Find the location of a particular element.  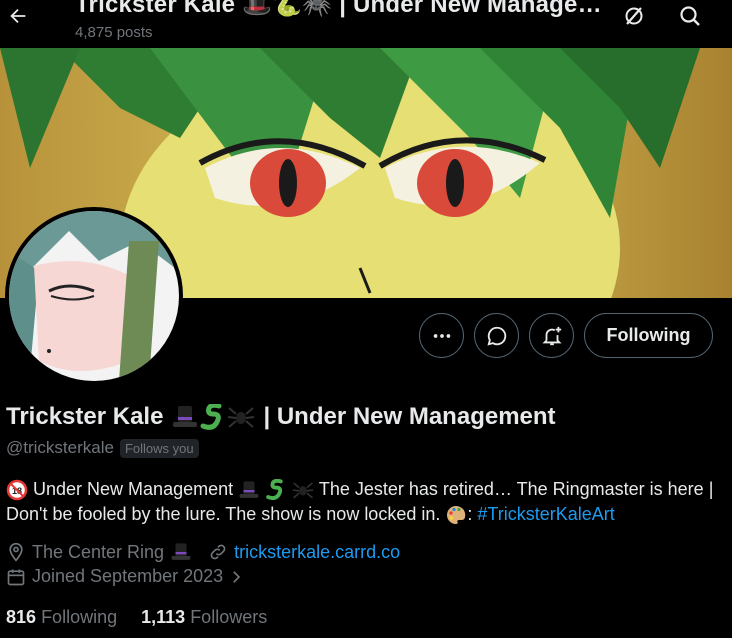

message-icon is located at coordinates (496, 336).